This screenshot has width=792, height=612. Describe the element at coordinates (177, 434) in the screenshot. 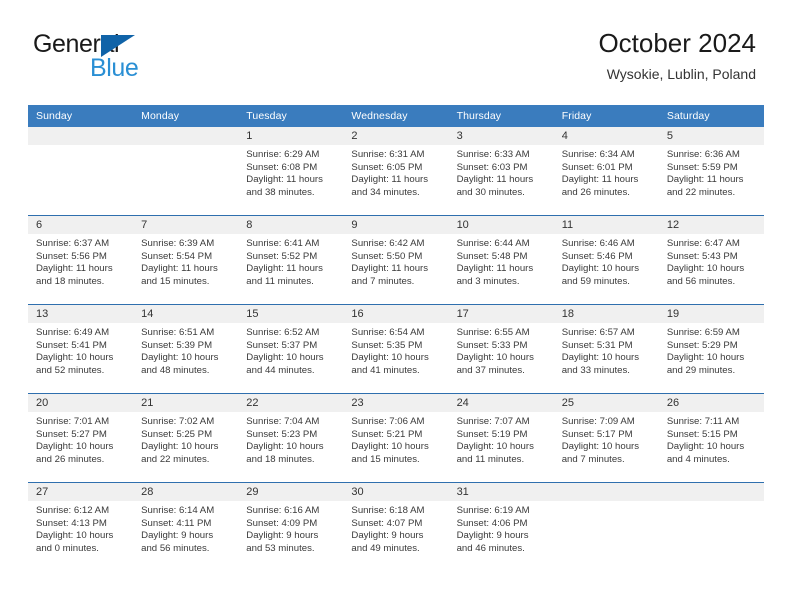

I see `sunset-text: Sunset: 5:25 PM` at that location.